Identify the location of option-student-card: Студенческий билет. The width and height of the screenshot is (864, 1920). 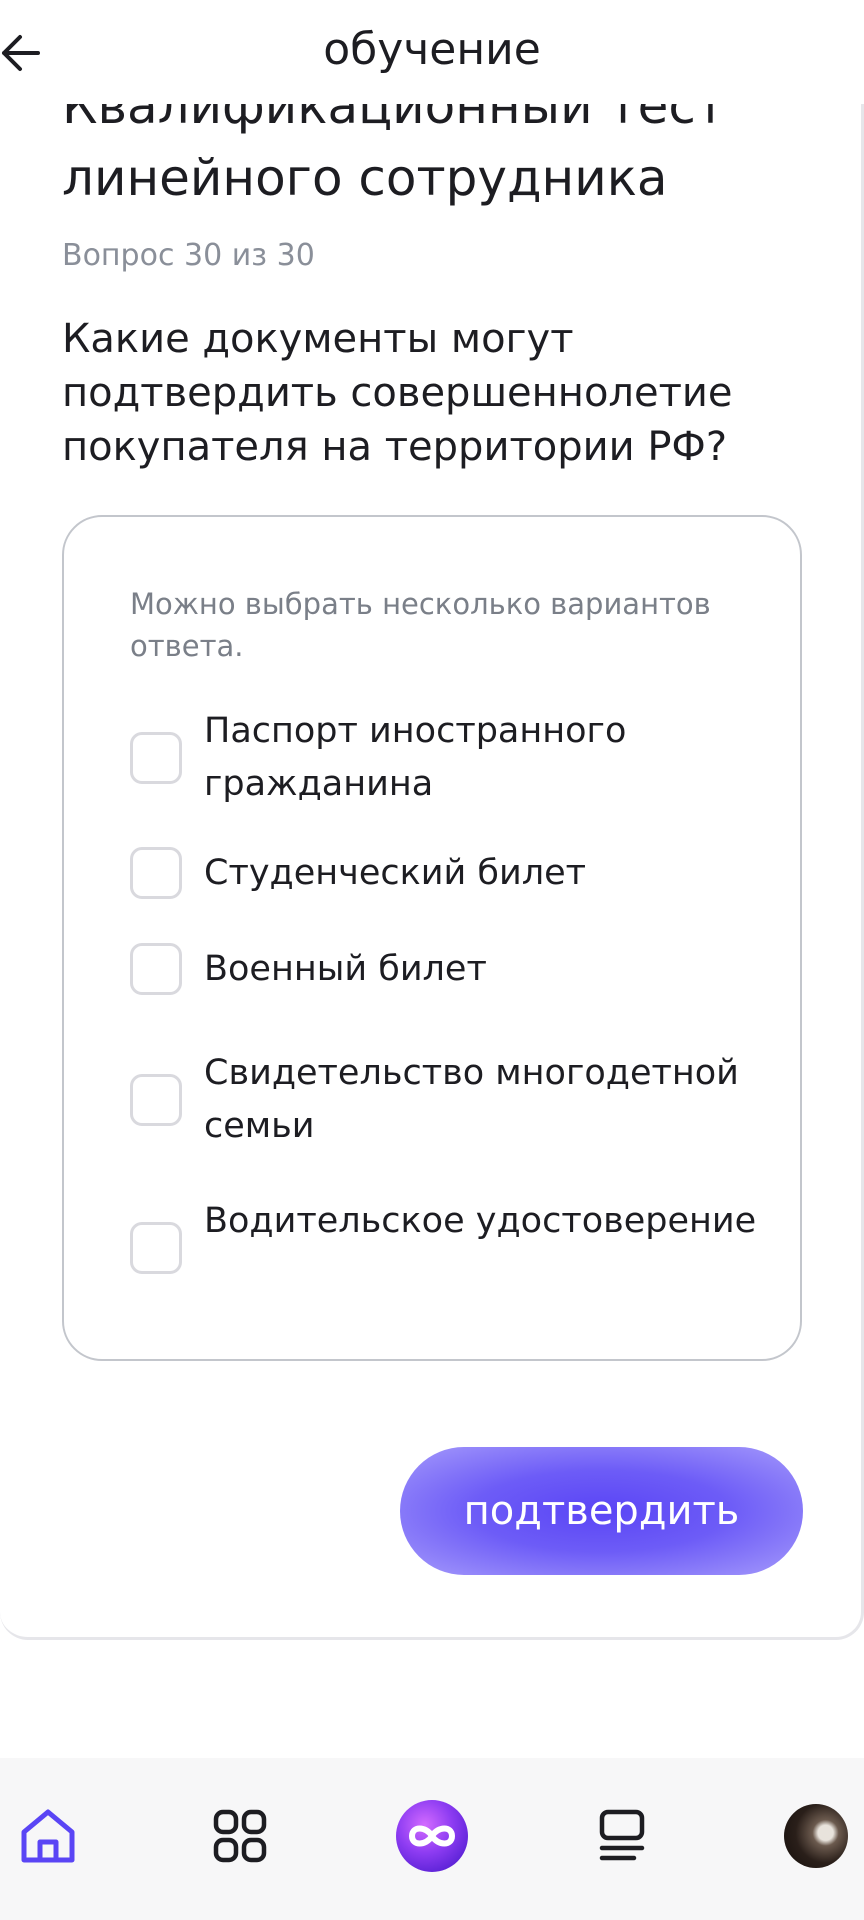
(440, 873).